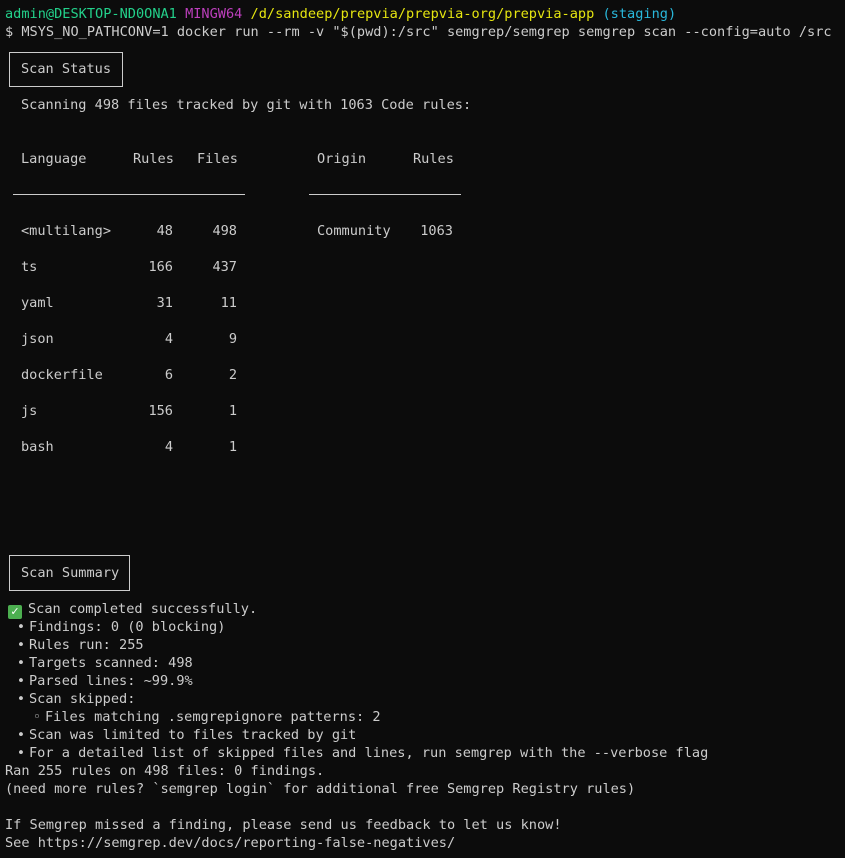 This screenshot has width=845, height=858. Describe the element at coordinates (29, 411) in the screenshot. I see `lang-name: js` at that location.